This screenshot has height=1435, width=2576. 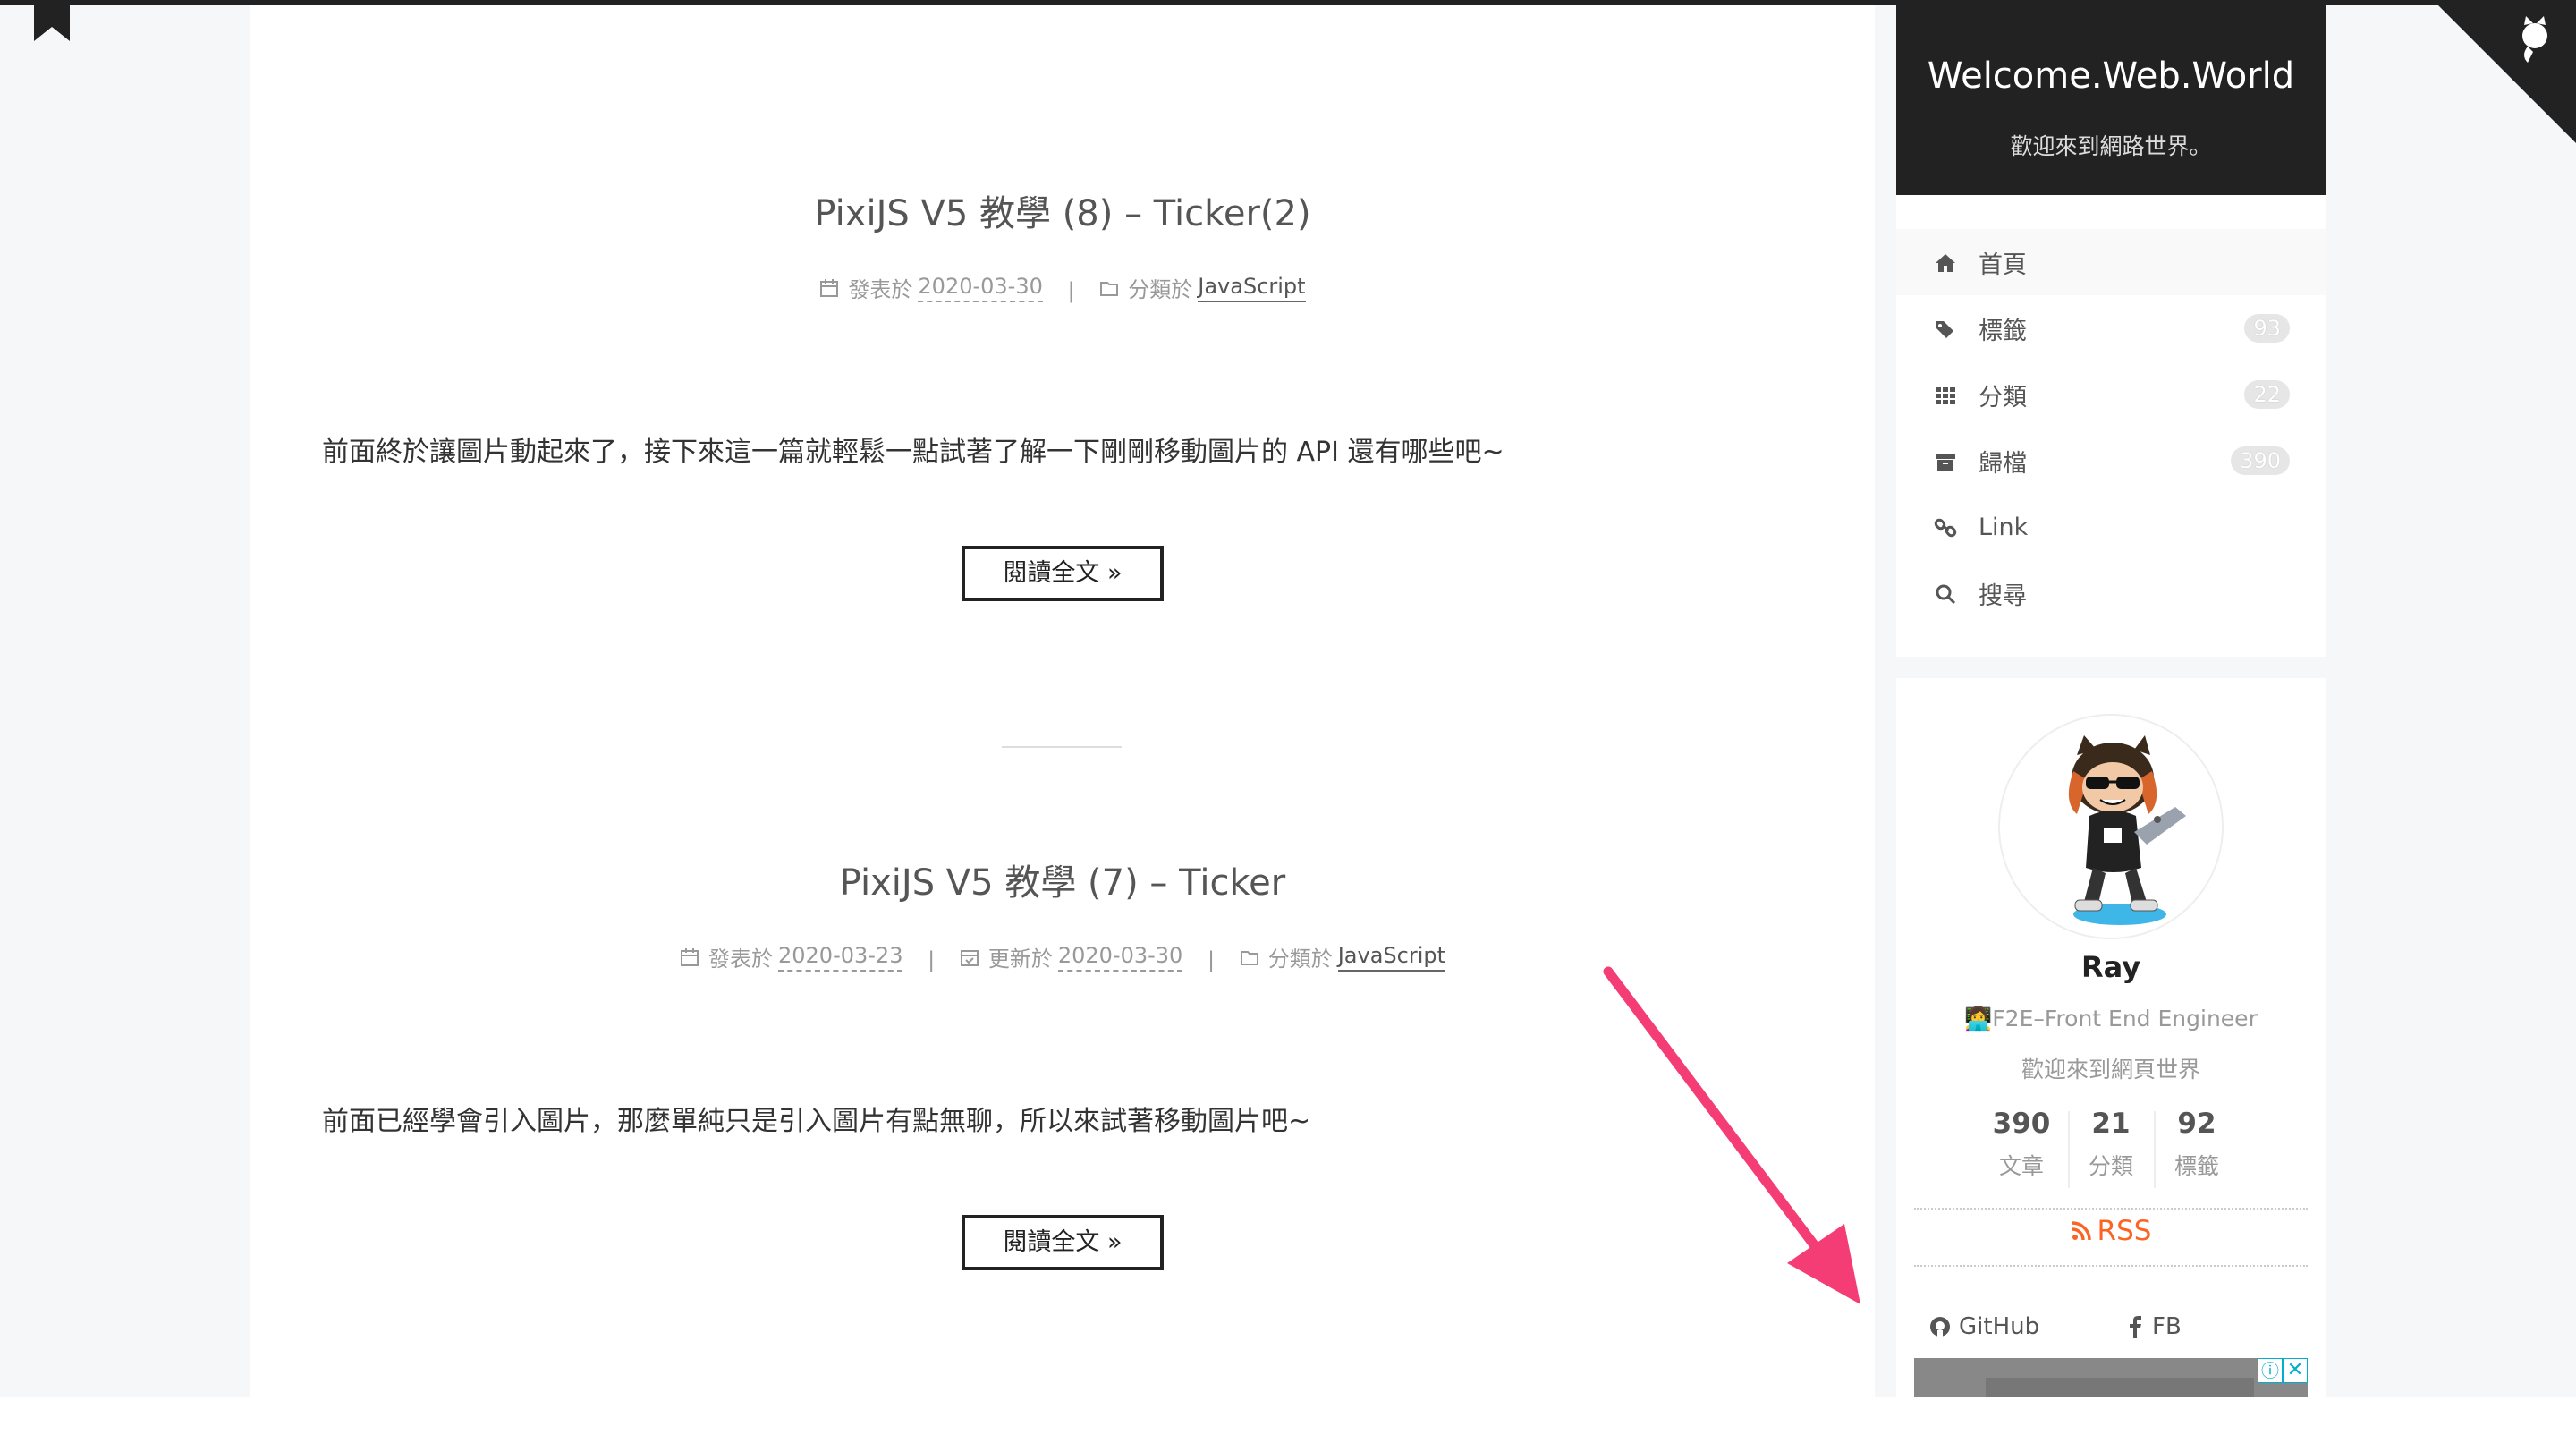 I want to click on social-link-facebook: FB, so click(x=2154, y=1326).